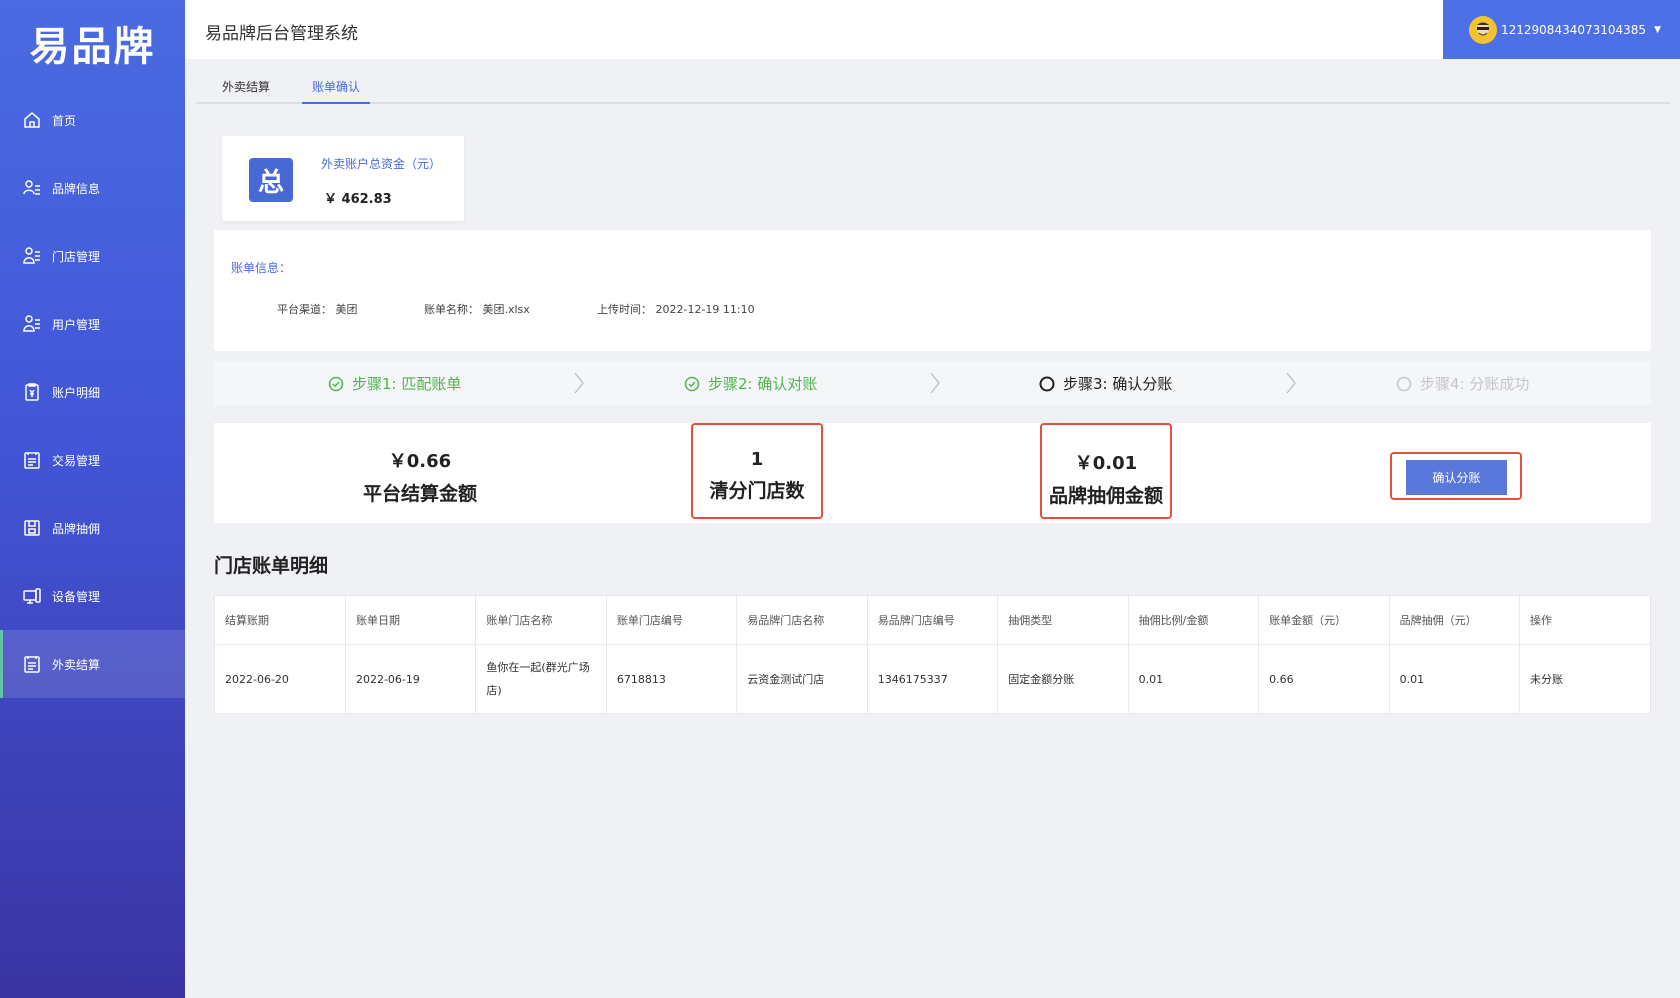  I want to click on sidebar-item-label: 品牌信息, so click(76, 188).